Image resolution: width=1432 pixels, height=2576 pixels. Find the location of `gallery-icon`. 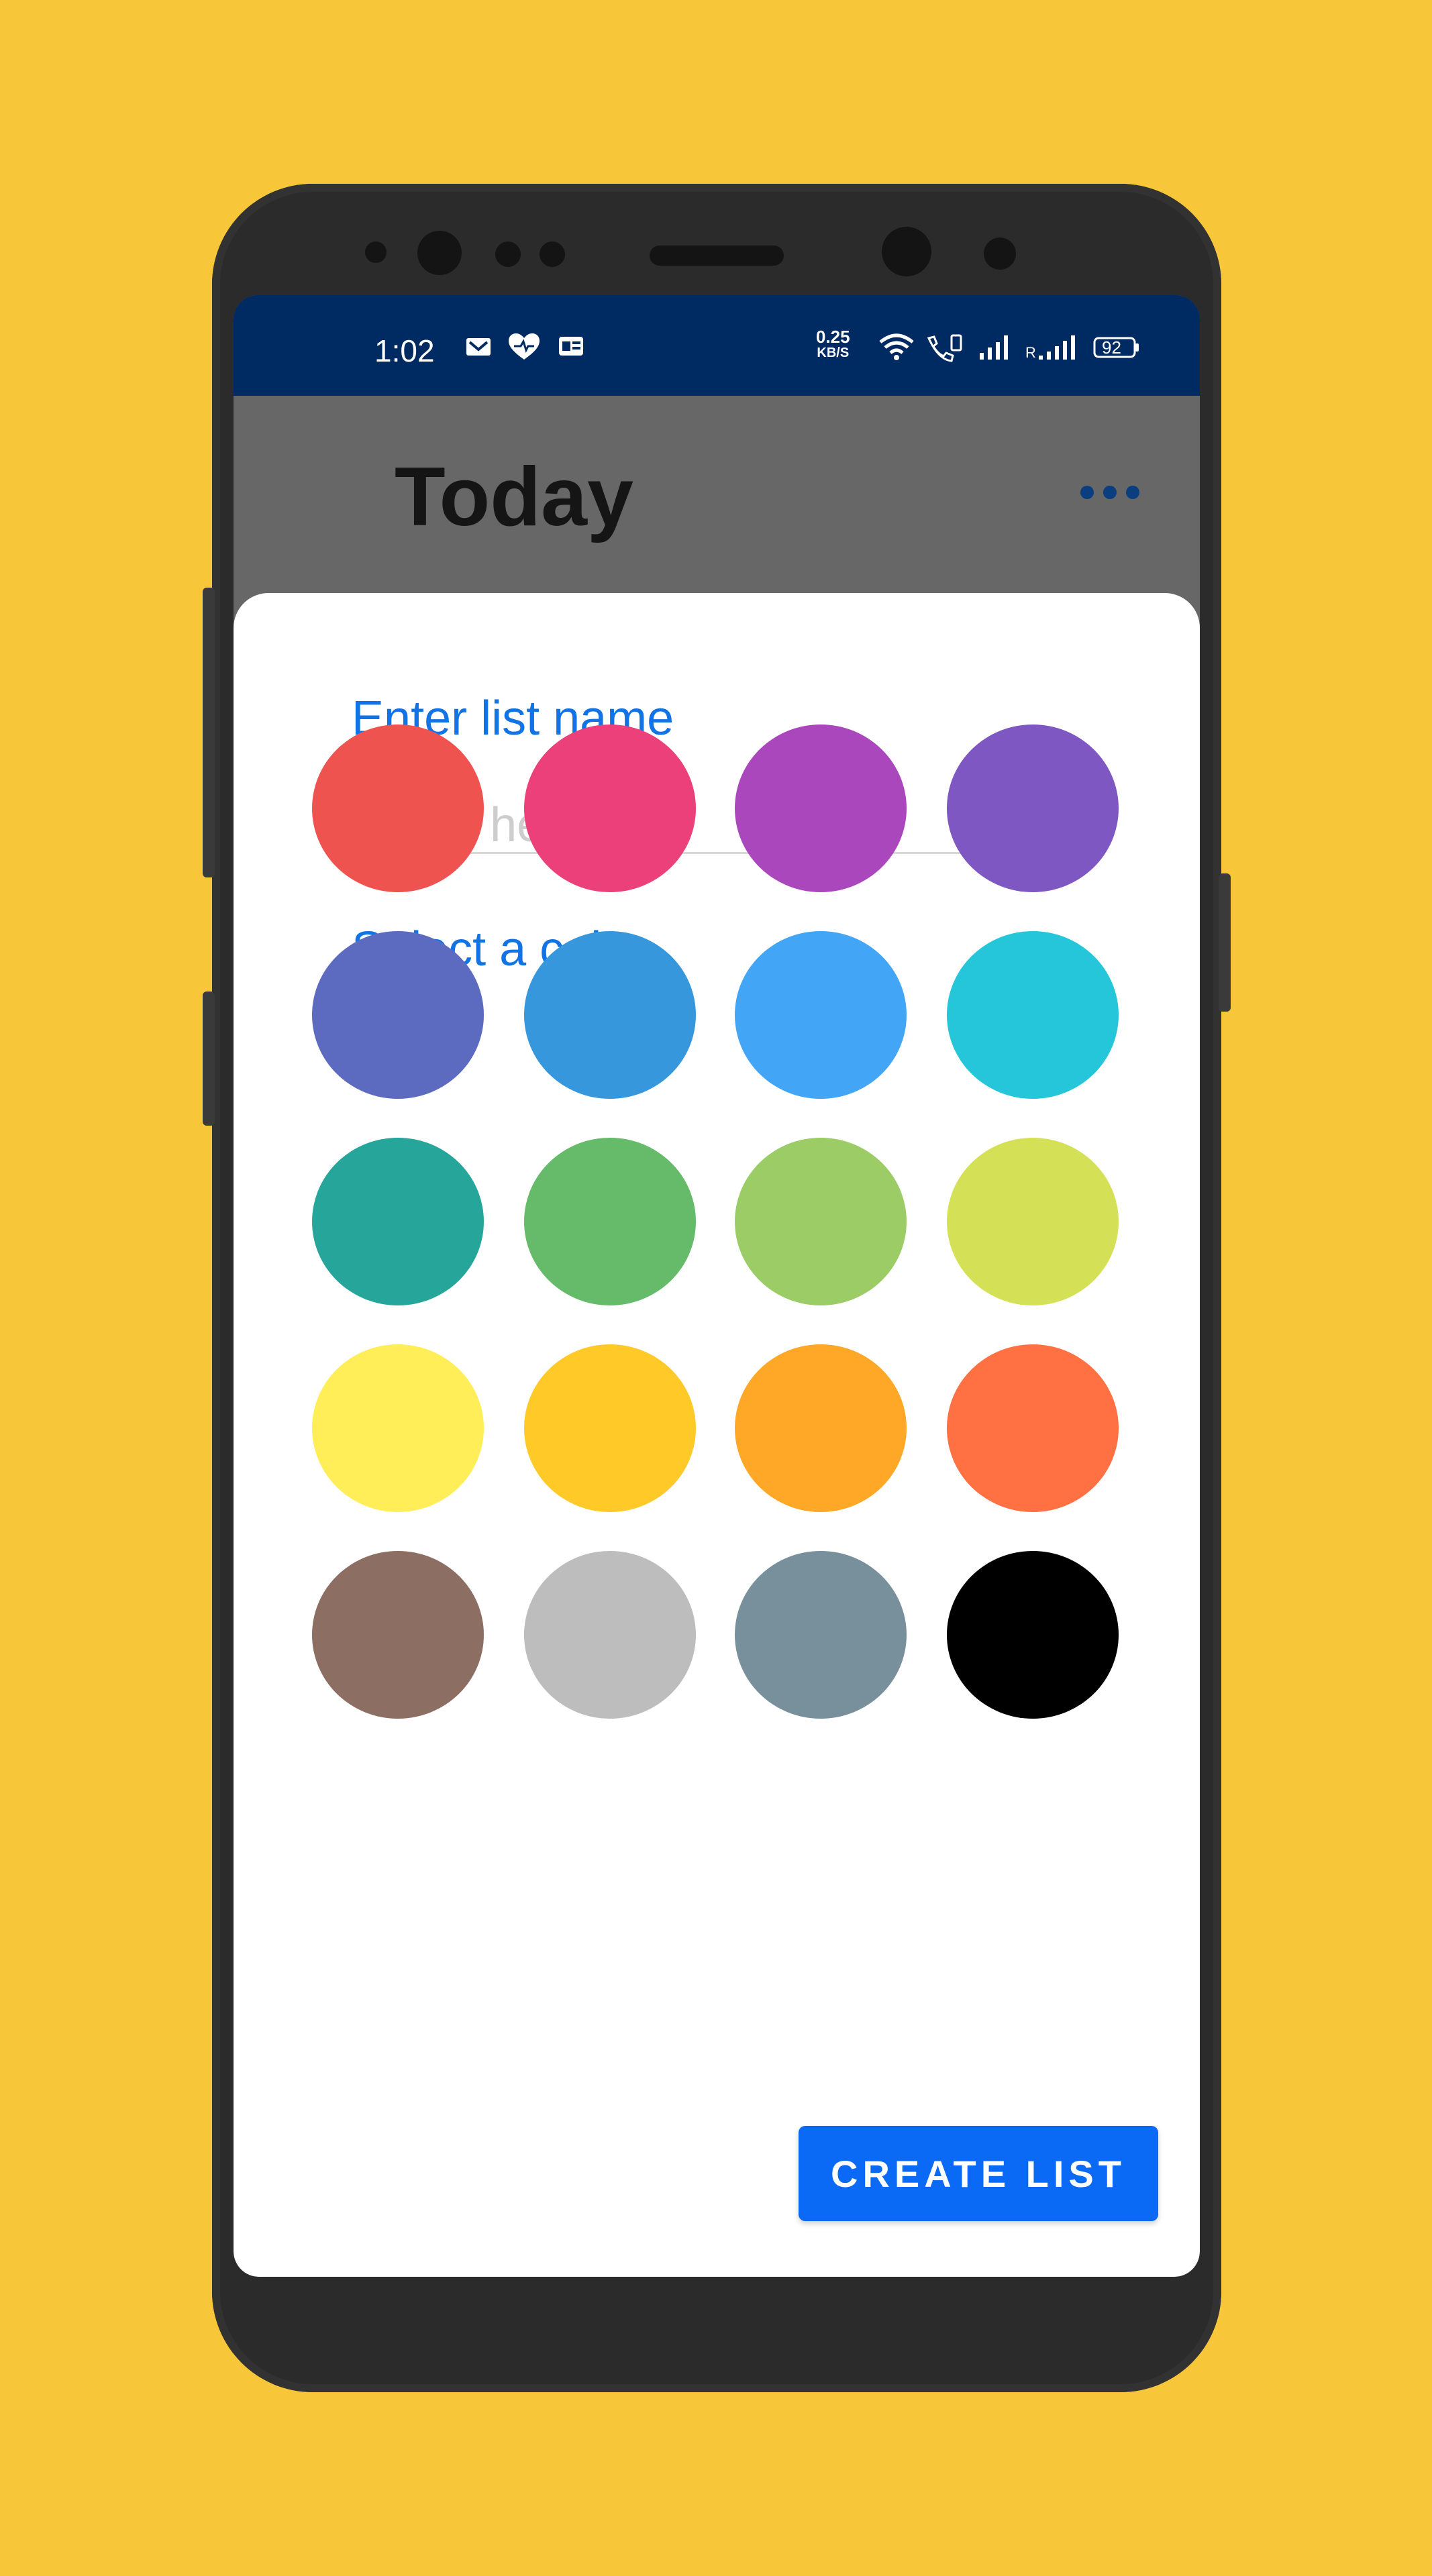

gallery-icon is located at coordinates (571, 347).